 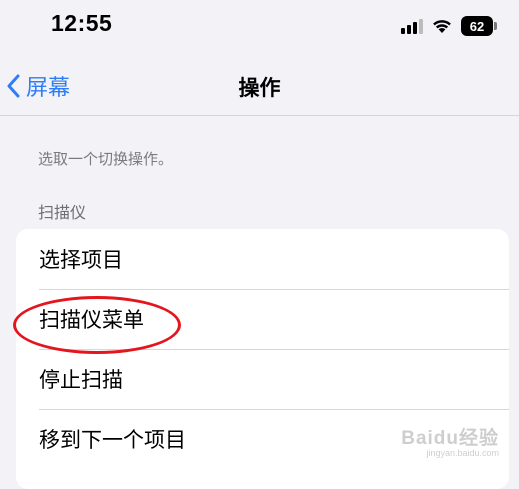 What do you see at coordinates (262, 379) in the screenshot?
I see `list-item-stop-scanning: 停止扫描` at bounding box center [262, 379].